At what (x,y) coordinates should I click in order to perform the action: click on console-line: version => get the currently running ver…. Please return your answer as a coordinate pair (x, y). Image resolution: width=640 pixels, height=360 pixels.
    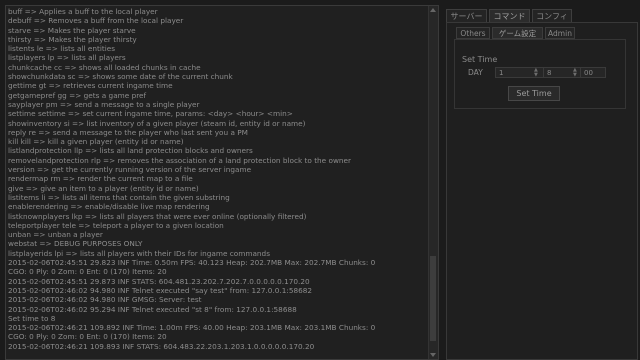
    Looking at the image, I should click on (130, 170).